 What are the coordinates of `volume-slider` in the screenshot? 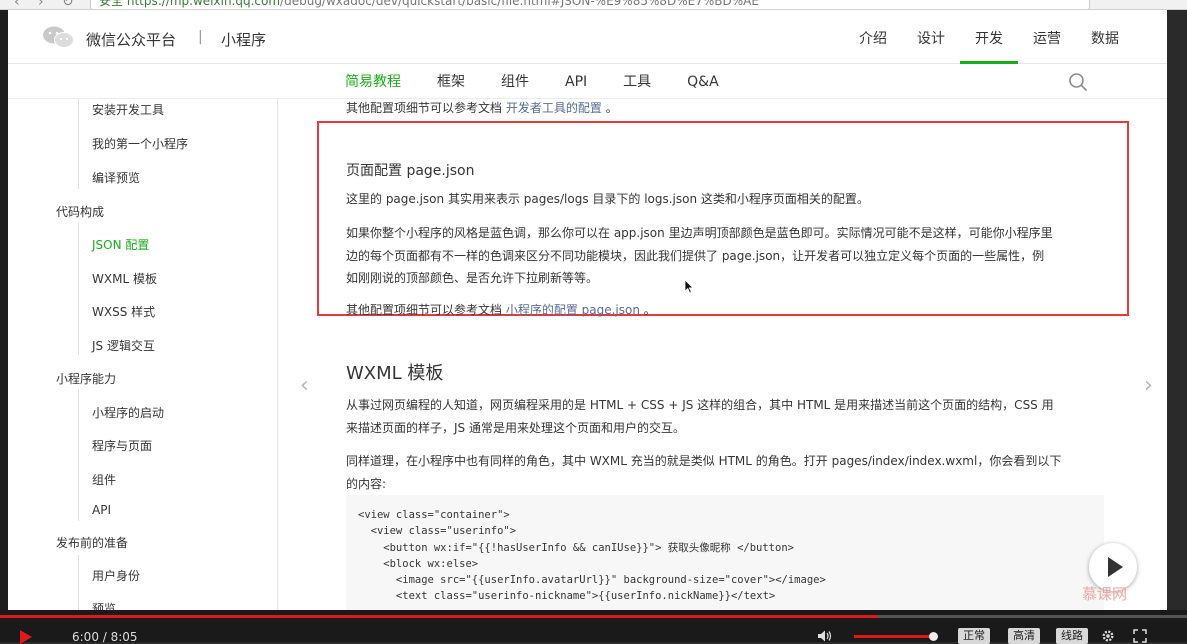 It's located at (894, 636).